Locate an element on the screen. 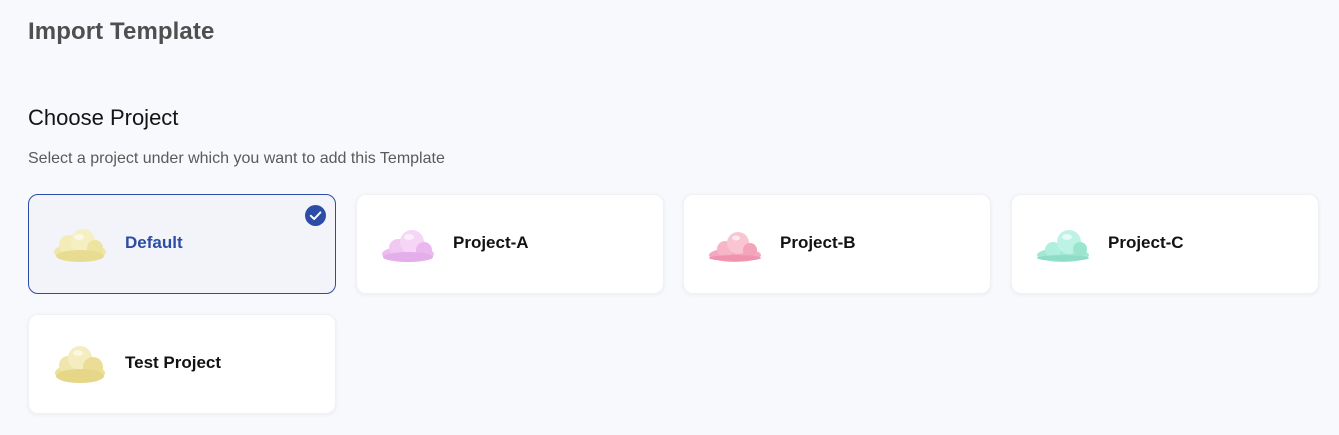 Image resolution: width=1339 pixels, height=435 pixels. project-label: Project-B is located at coordinates (818, 242).